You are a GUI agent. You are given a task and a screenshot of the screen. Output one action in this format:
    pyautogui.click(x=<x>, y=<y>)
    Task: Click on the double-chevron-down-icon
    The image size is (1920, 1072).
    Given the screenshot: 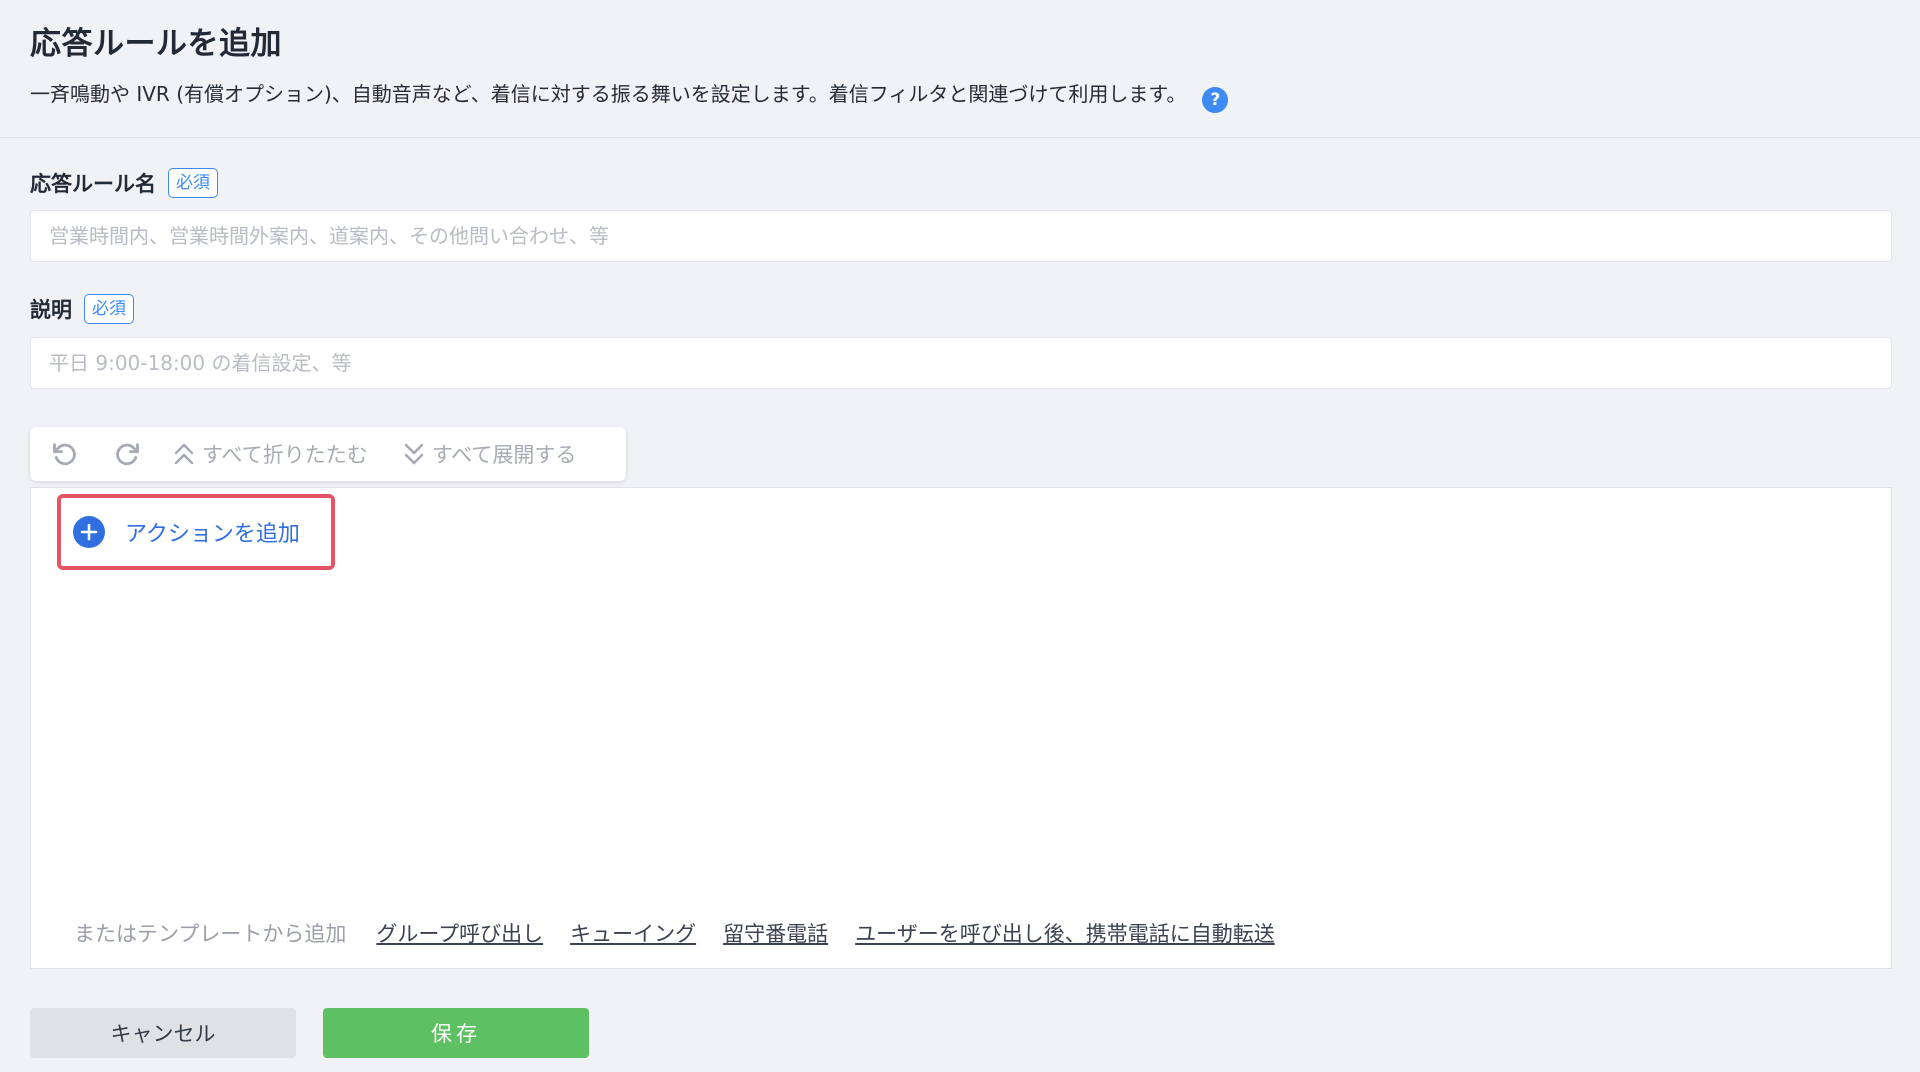 What is the action you would take?
    pyautogui.click(x=414, y=454)
    